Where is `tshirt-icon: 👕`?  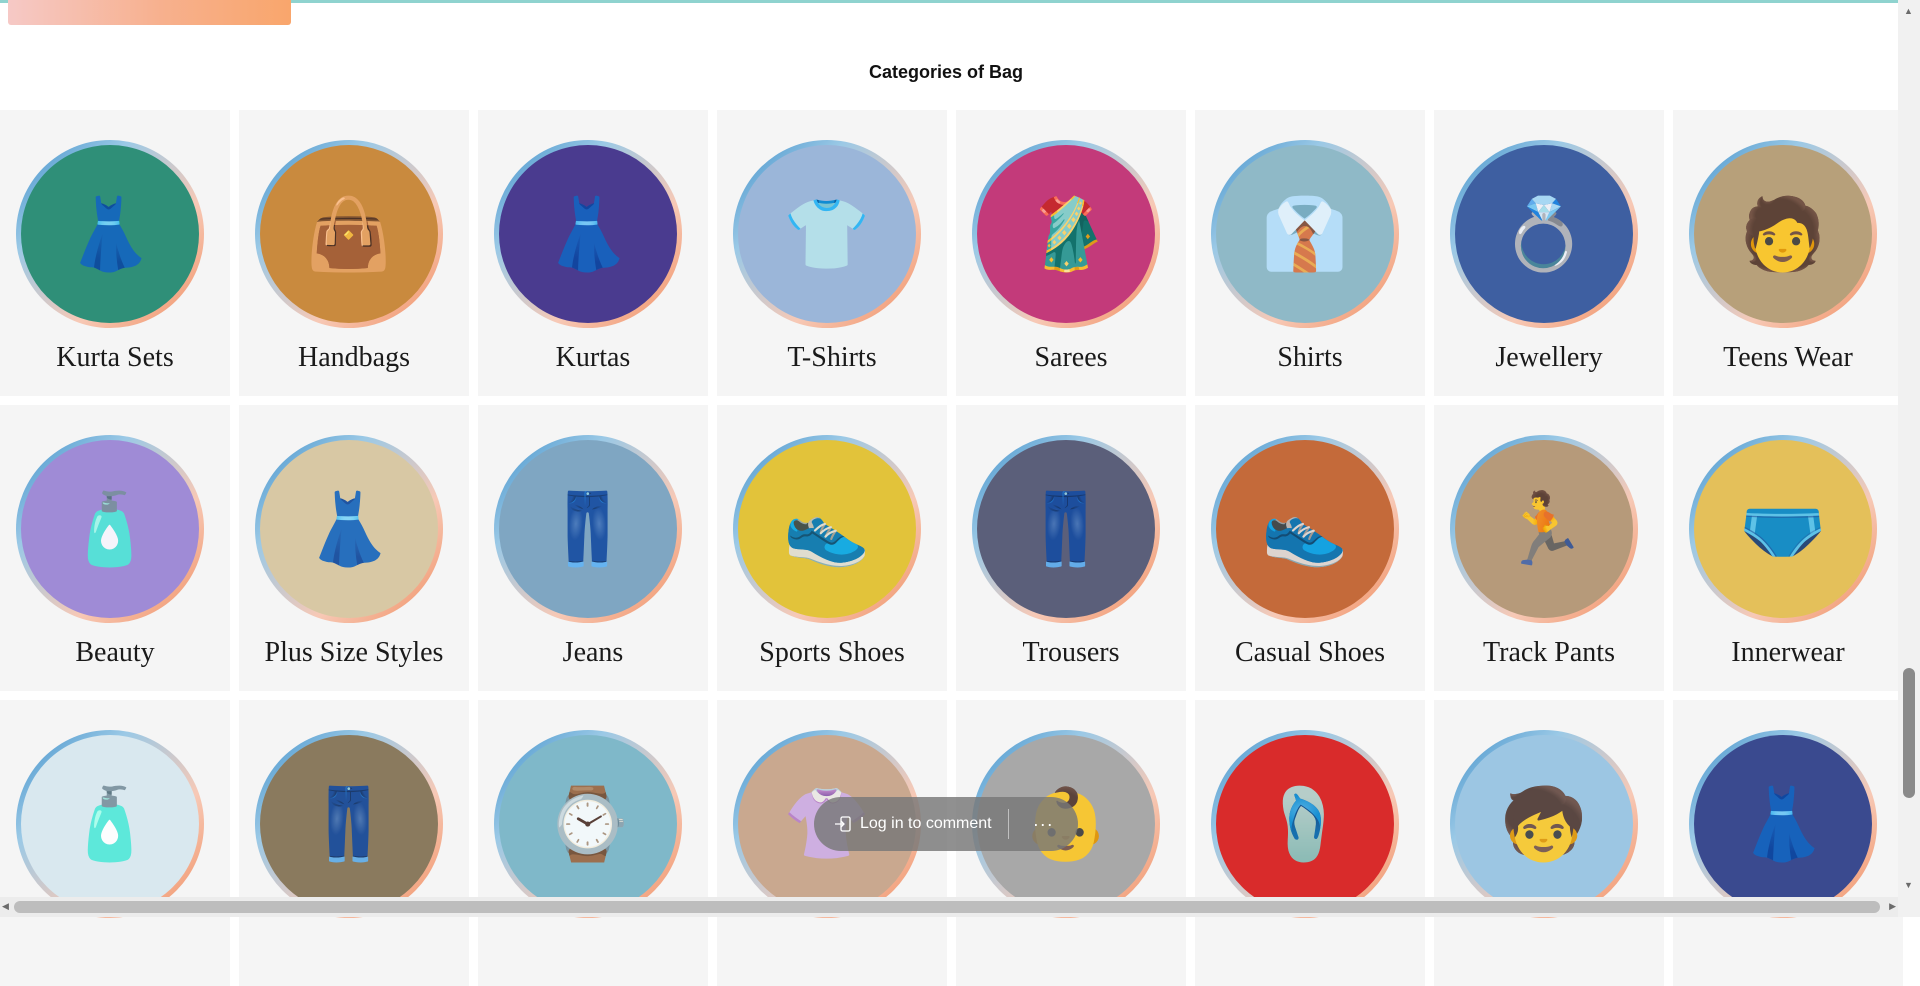 tshirt-icon: 👕 is located at coordinates (827, 234).